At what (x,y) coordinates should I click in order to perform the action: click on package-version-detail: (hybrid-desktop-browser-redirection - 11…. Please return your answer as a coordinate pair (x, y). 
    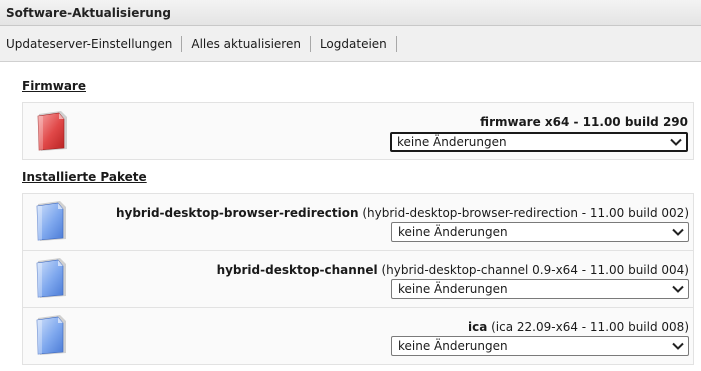
    Looking at the image, I should click on (525, 213).